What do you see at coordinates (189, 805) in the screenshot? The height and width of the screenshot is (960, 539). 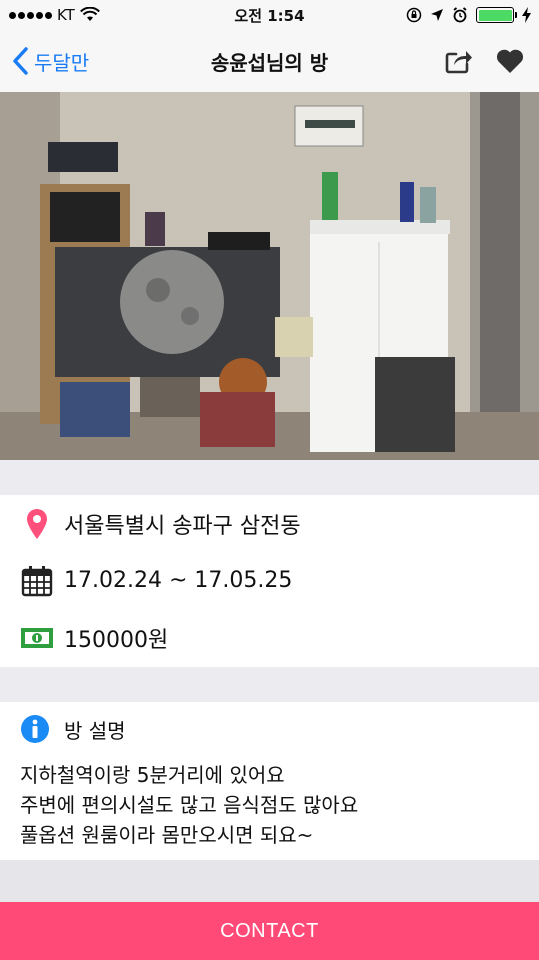 I see `description-line: 주변에 편의시설도 많고 음식점도 많아요` at bounding box center [189, 805].